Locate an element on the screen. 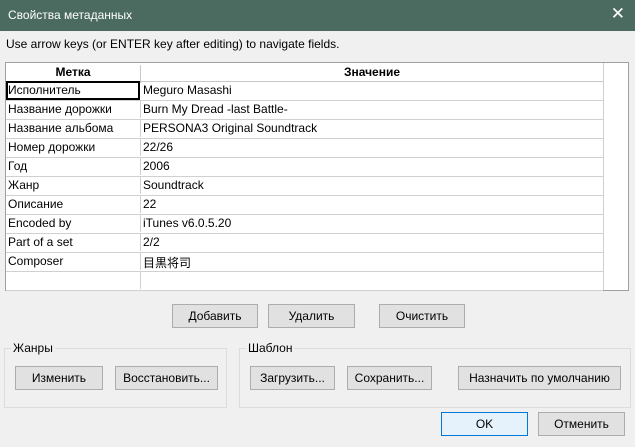  table-row: Год 2006 is located at coordinates (304, 167).